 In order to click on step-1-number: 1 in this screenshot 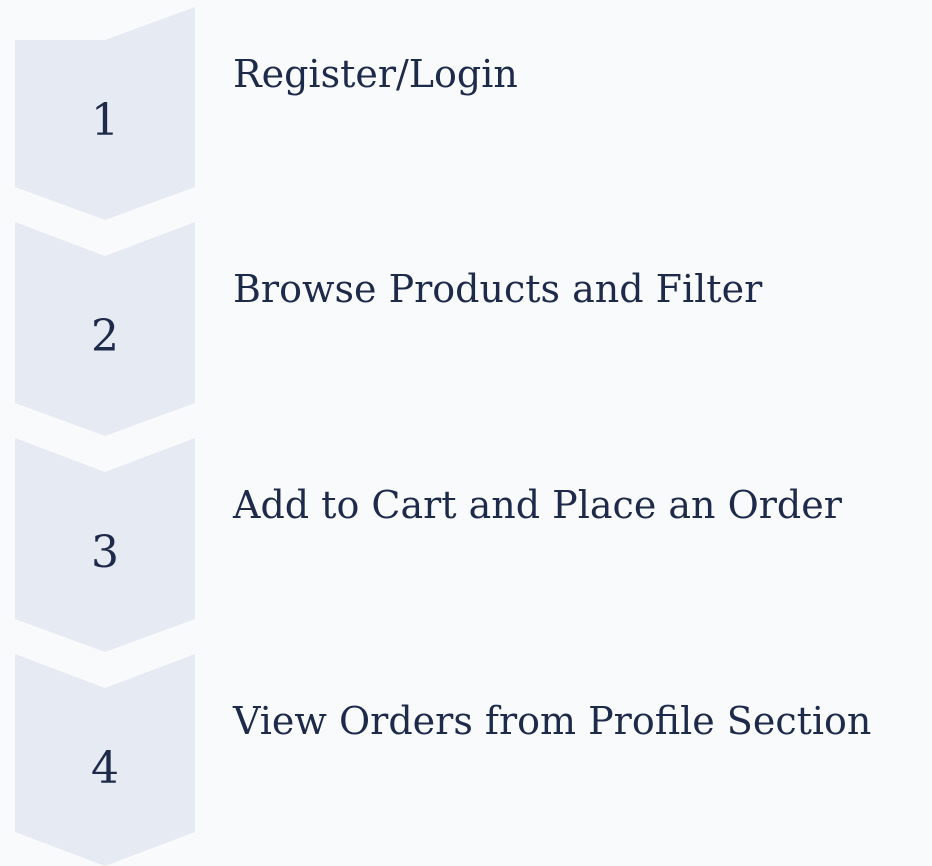, I will do `click(105, 120)`.